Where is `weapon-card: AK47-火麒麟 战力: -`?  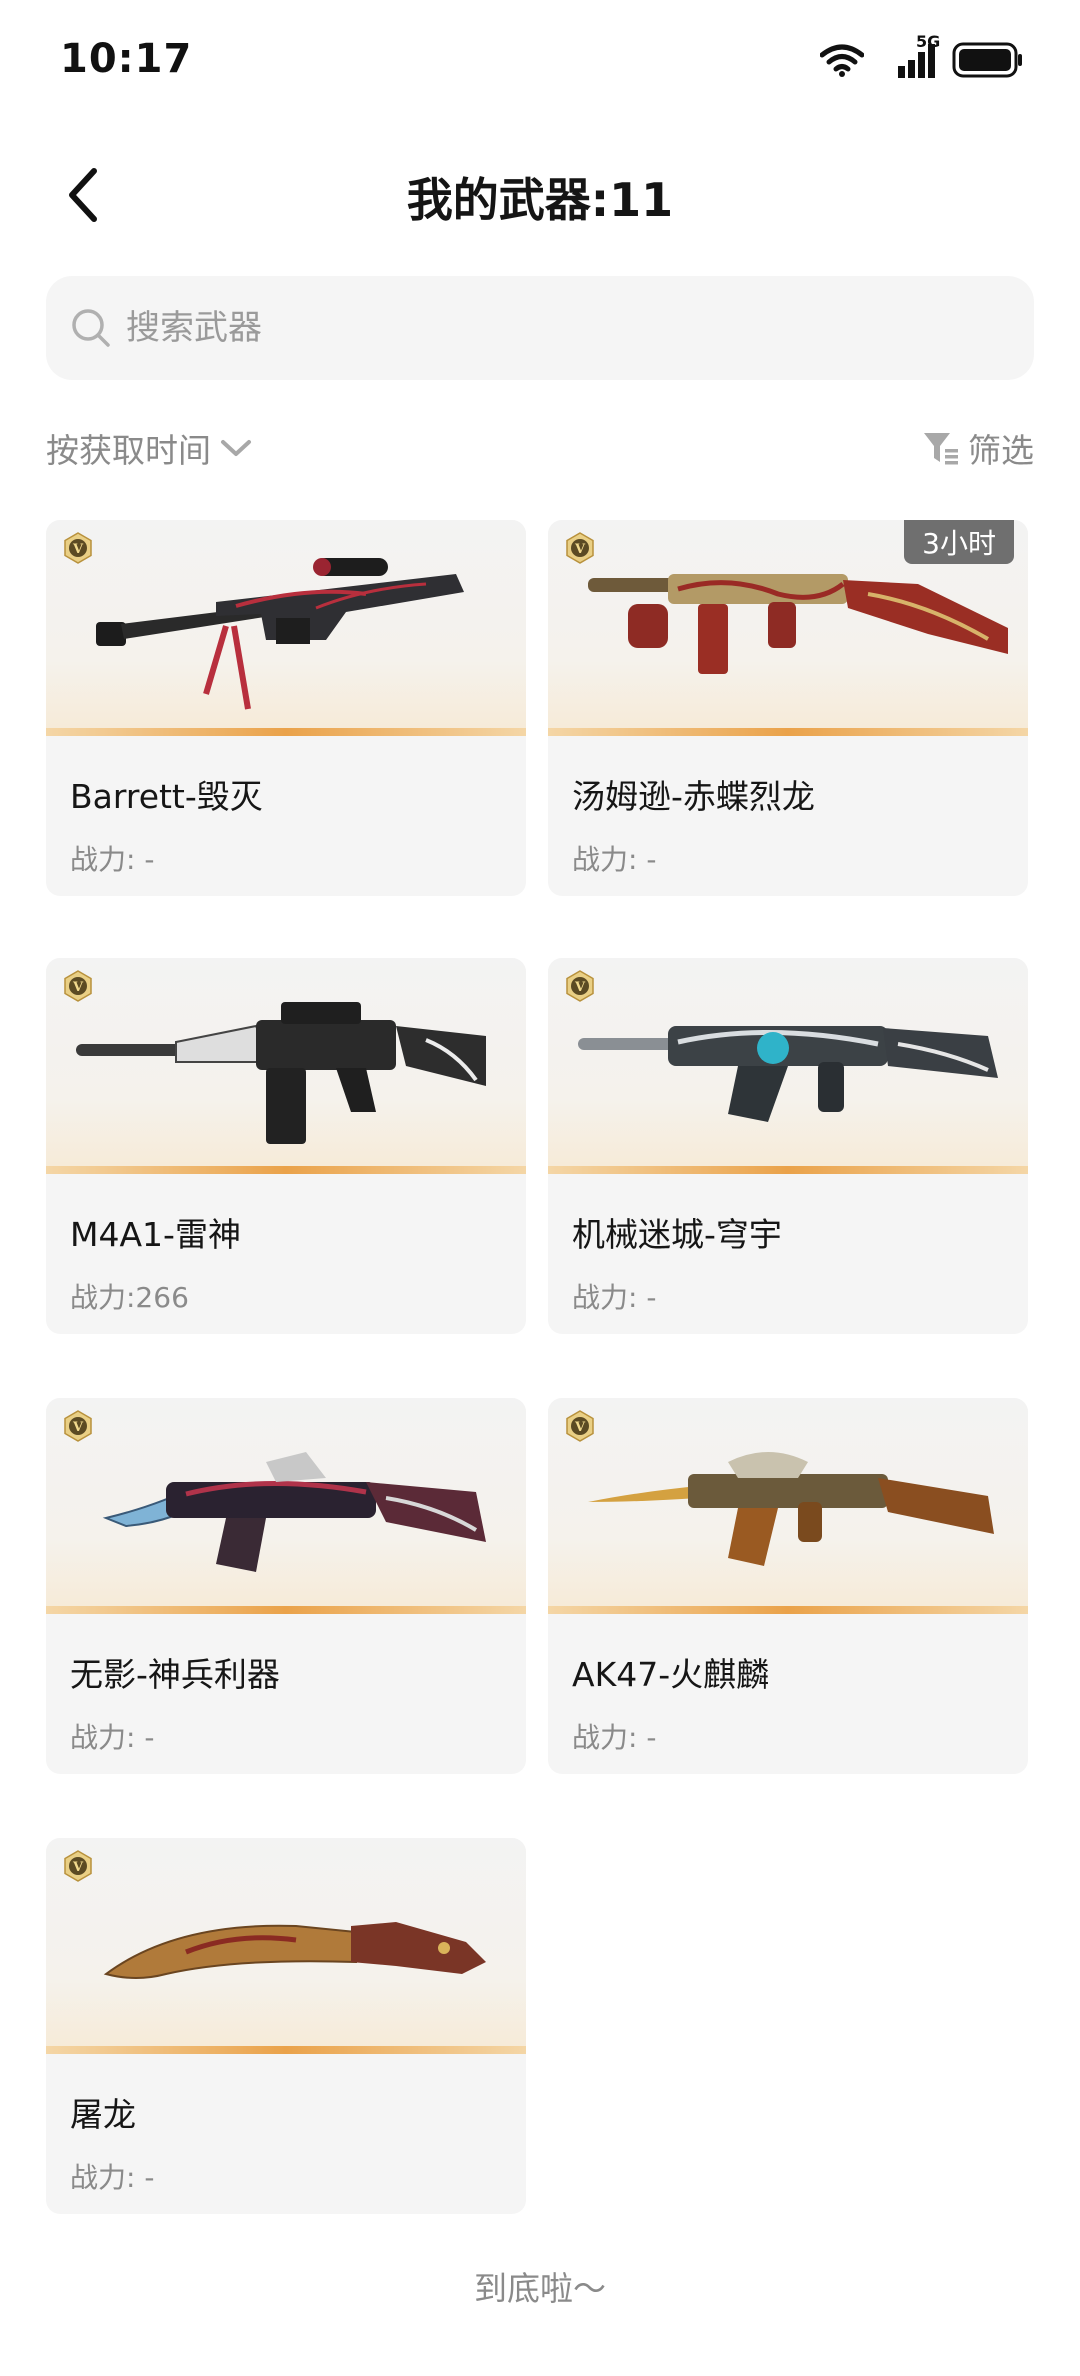
weapon-card: AK47-火麒麟 战力: - is located at coordinates (788, 1586).